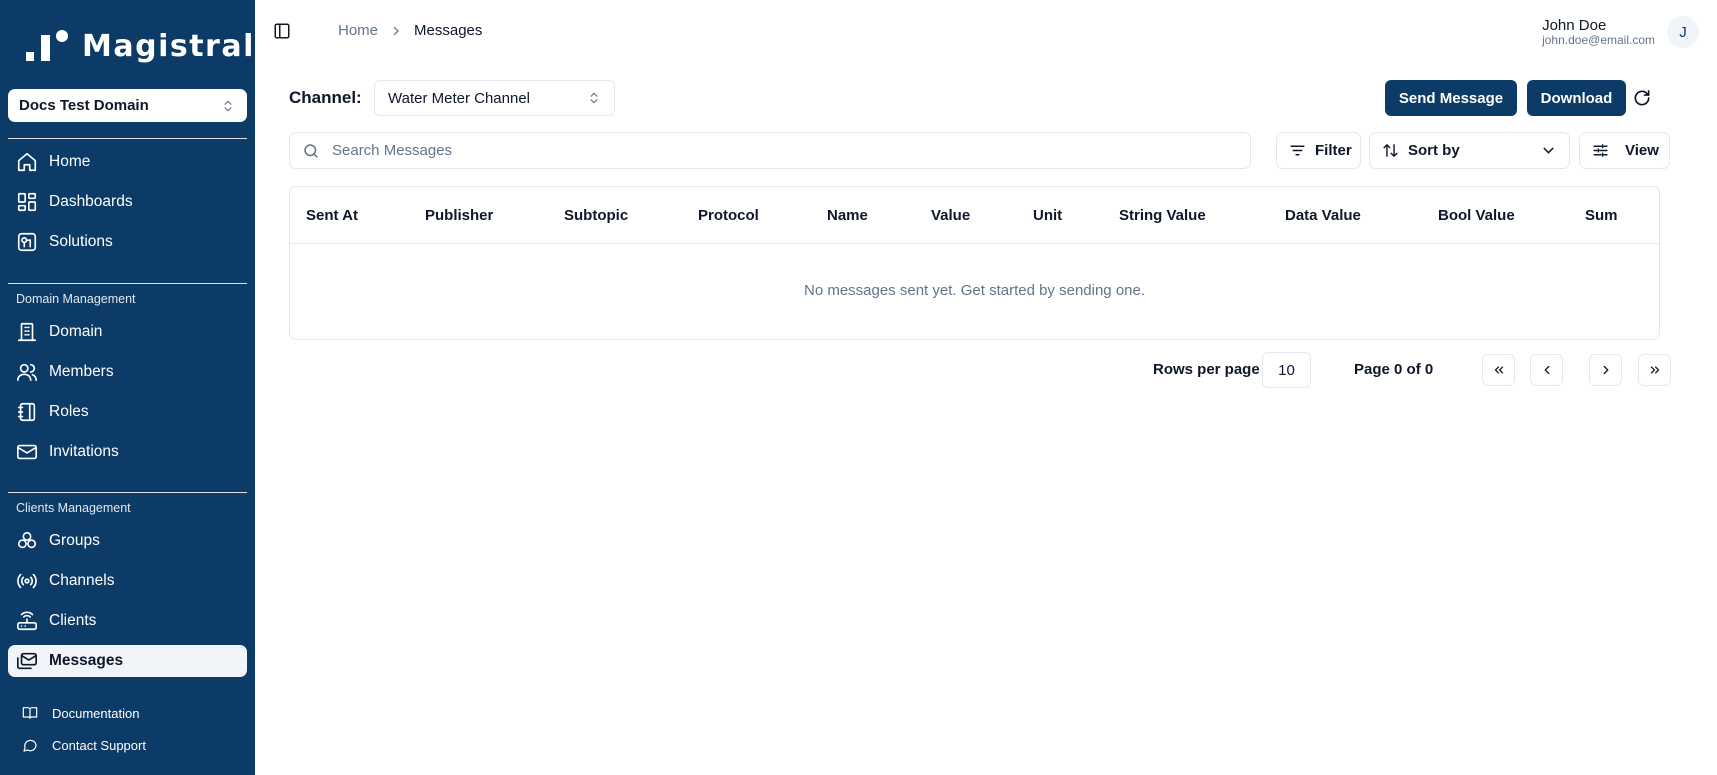  I want to click on sidebar-item-invitations: Invitations, so click(127, 452).